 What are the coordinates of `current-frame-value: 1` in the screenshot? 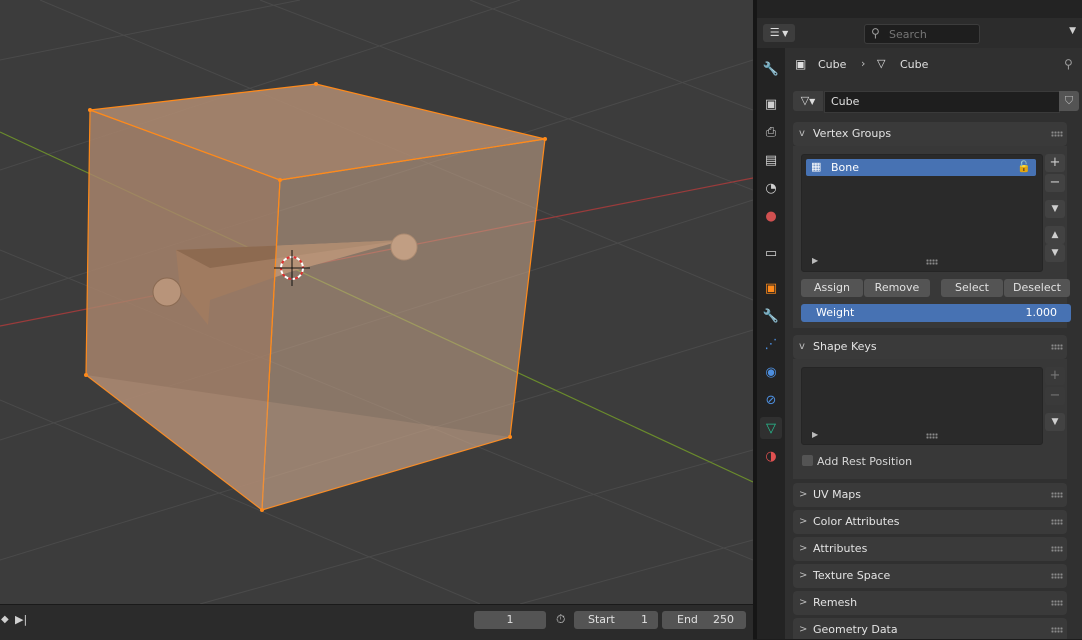 It's located at (510, 619).